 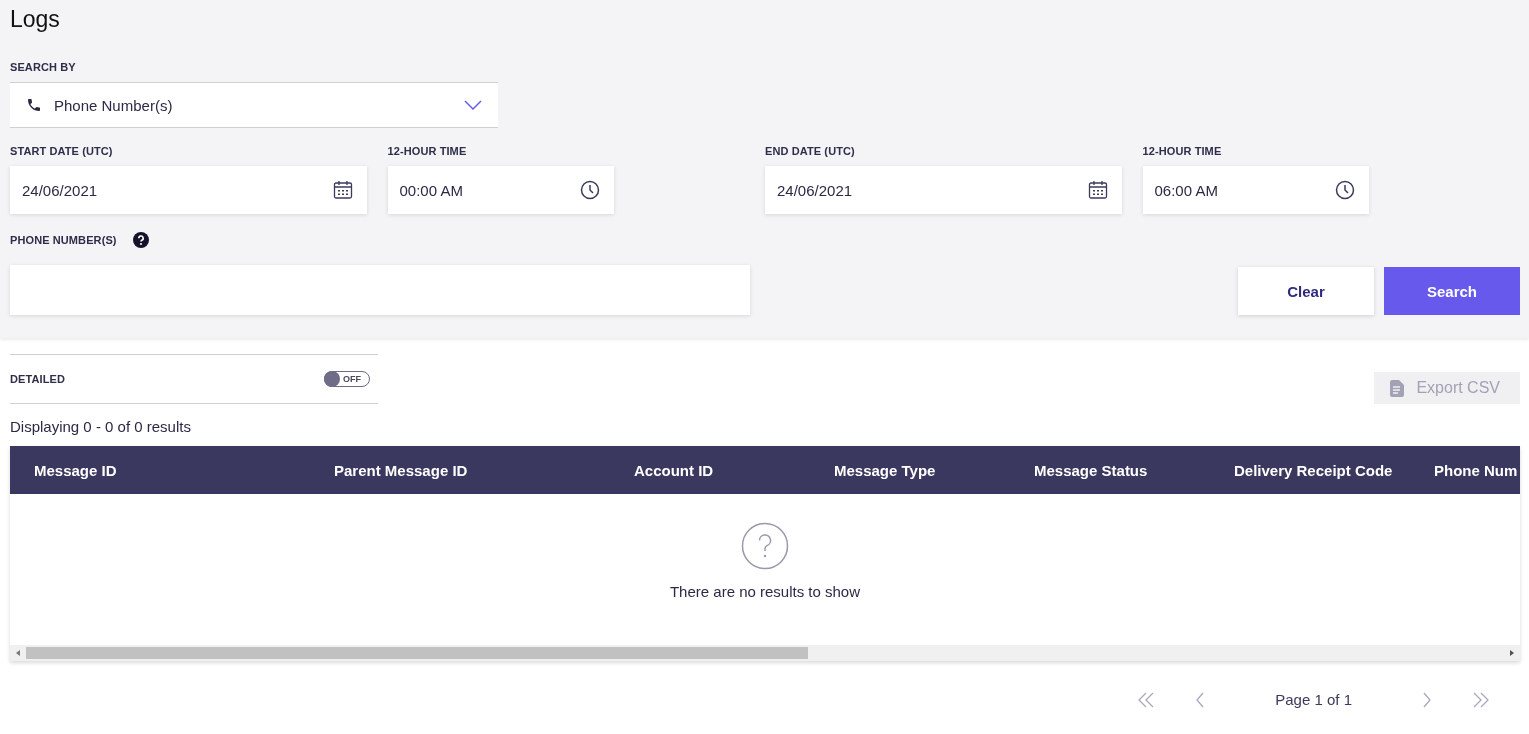 What do you see at coordinates (1200, 699) in the screenshot?
I see `previous-page-icon` at bounding box center [1200, 699].